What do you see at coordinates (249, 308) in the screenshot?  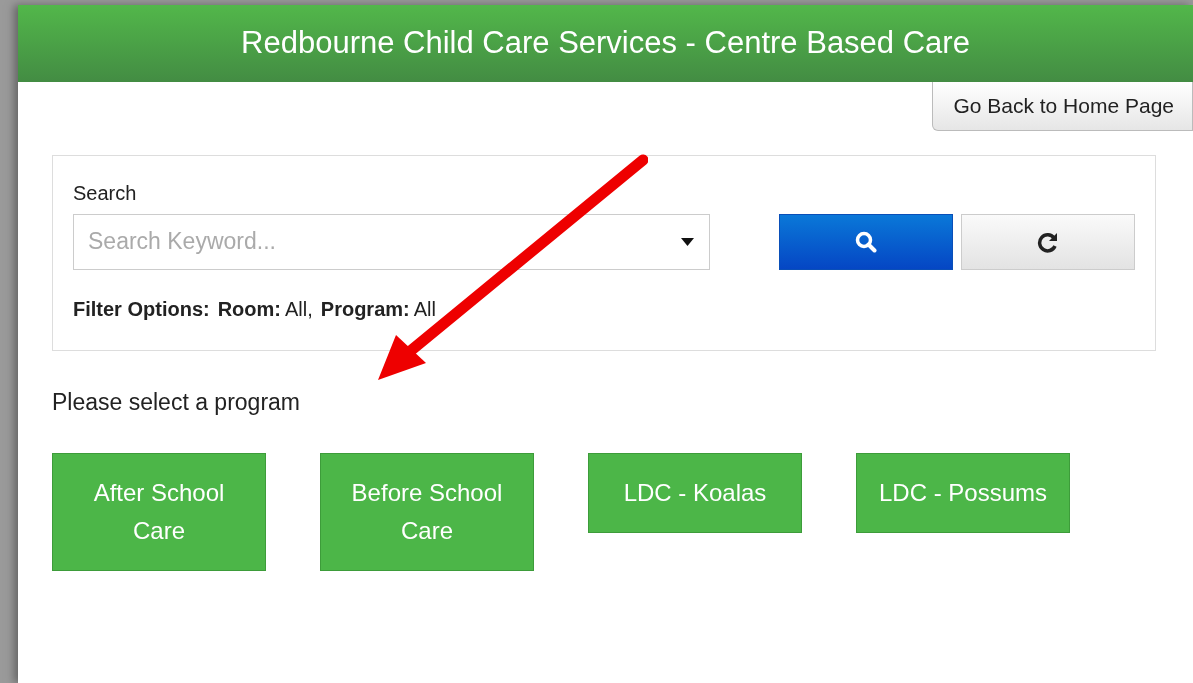 I see `filter-name: Room:` at bounding box center [249, 308].